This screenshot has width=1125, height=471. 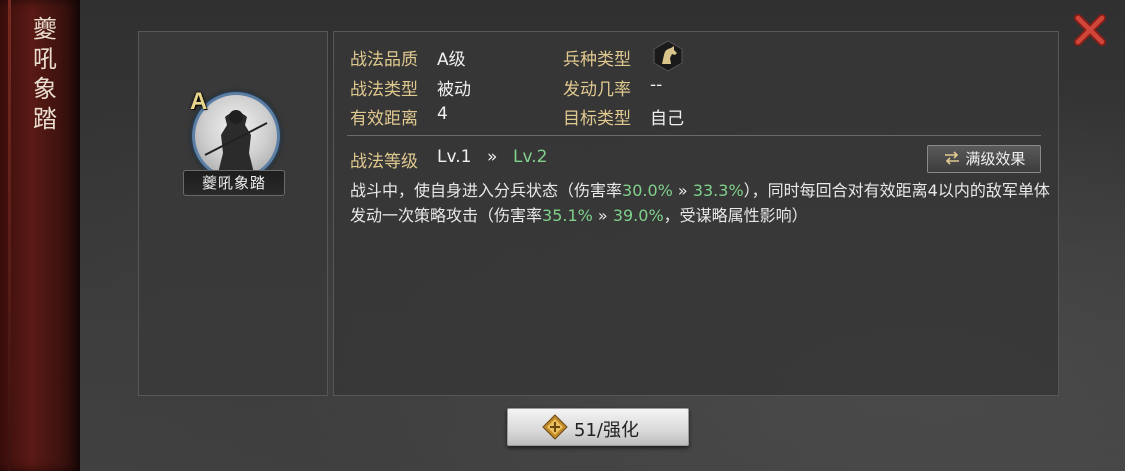 I want to click on side-title-char: 吼, so click(x=45, y=59).